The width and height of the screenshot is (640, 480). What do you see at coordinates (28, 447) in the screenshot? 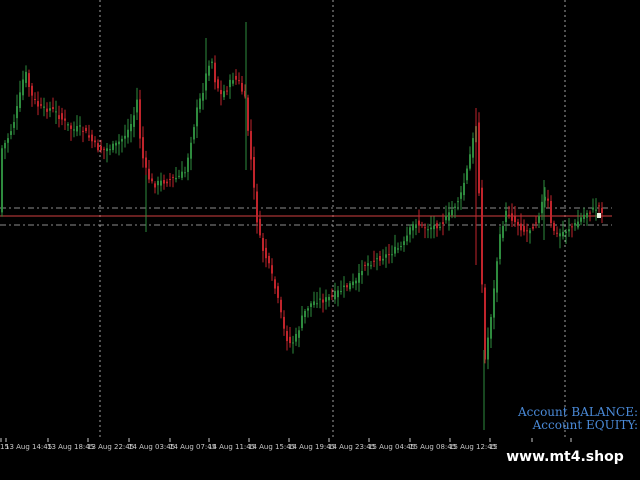
I see `time-axis-label: 13 Aug 14:45` at bounding box center [28, 447].